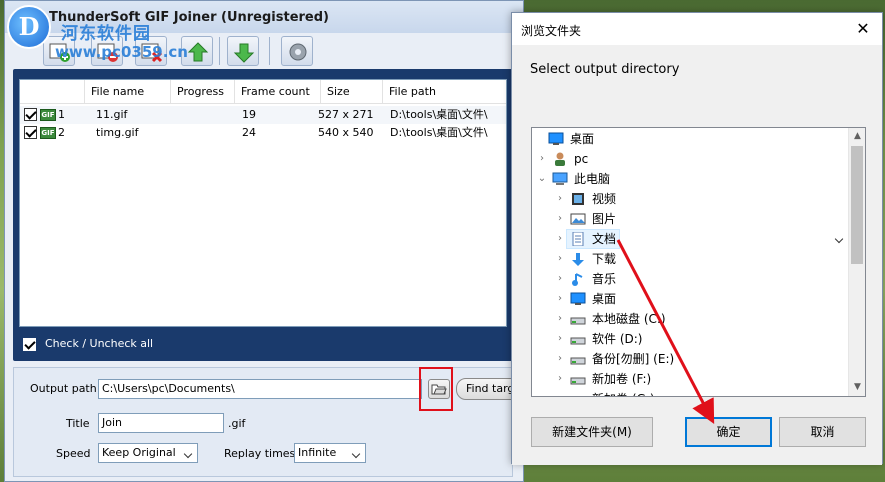 The height and width of the screenshot is (482, 885). I want to click on tree-node: 桌面, so click(690, 139).